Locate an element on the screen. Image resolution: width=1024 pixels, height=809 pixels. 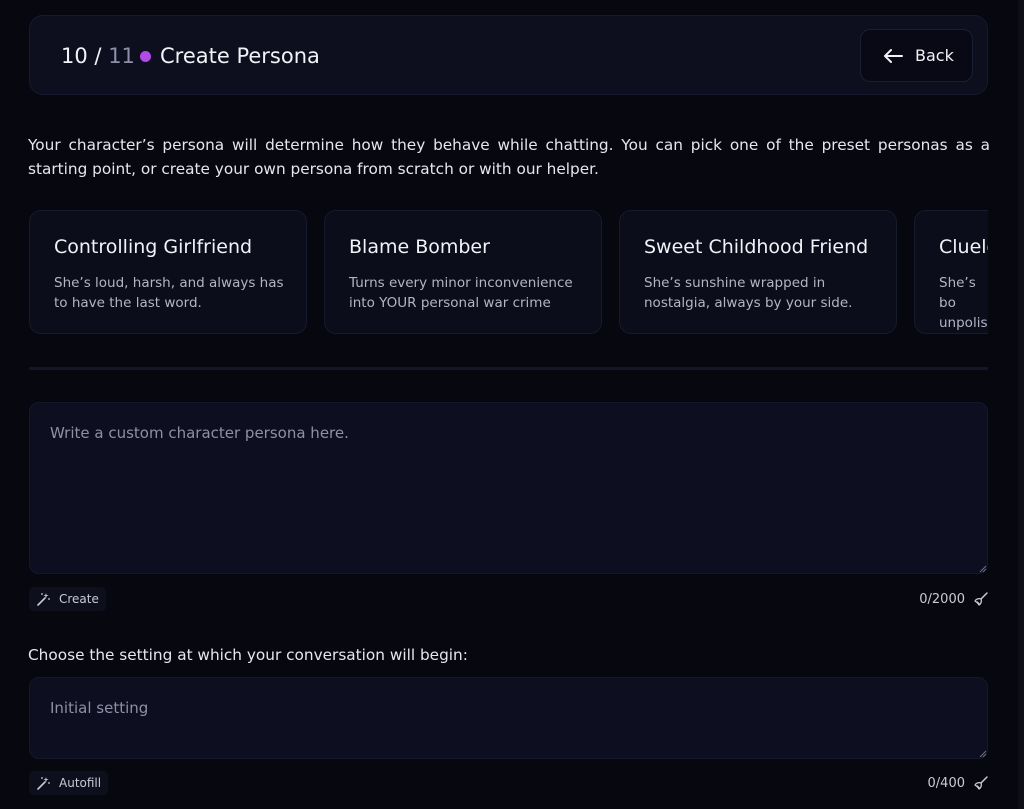
step-dot-icon is located at coordinates (145, 56).